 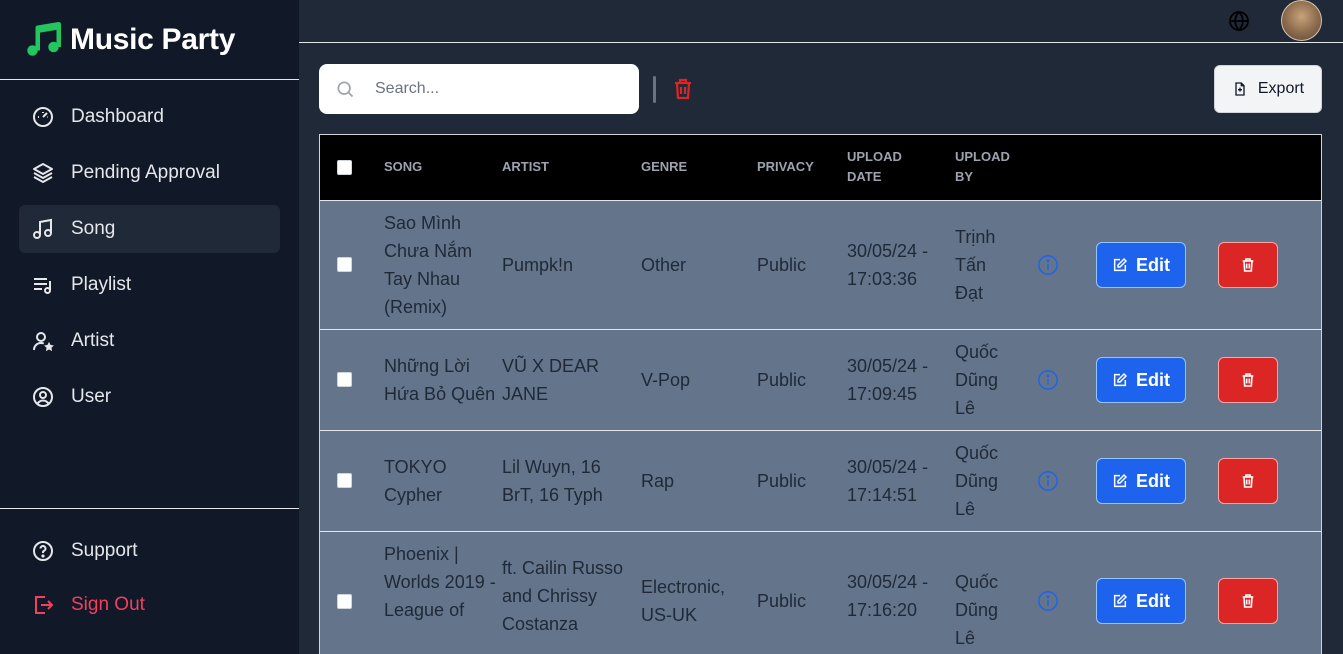 I want to click on sidebar-item-dashboard: Dashboard, so click(x=149, y=117).